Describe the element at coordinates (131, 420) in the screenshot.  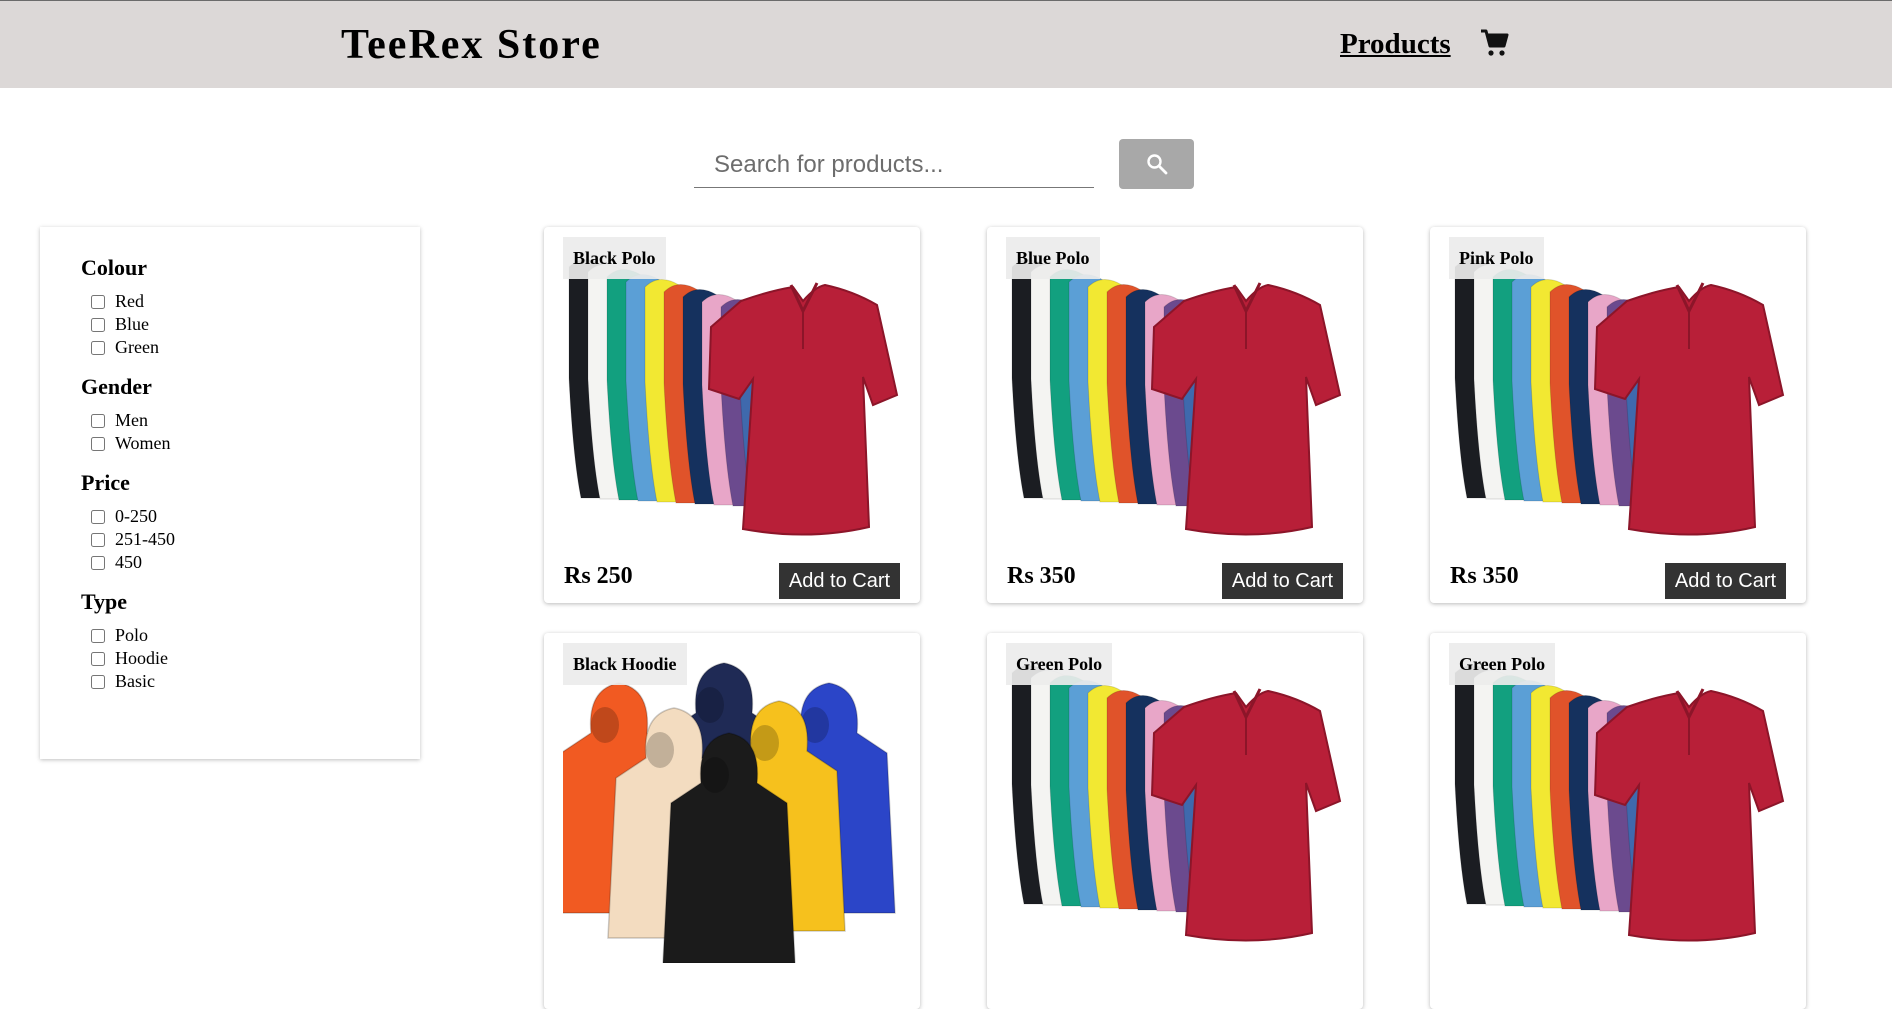
I see `filter-option-label: Men` at that location.